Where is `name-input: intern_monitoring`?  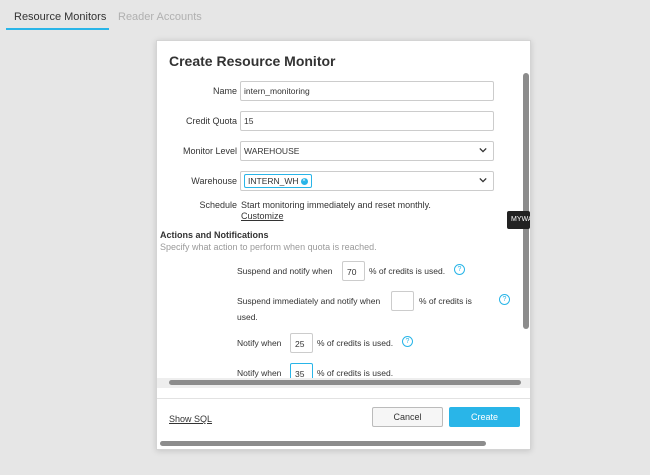
name-input: intern_monitoring is located at coordinates (367, 91).